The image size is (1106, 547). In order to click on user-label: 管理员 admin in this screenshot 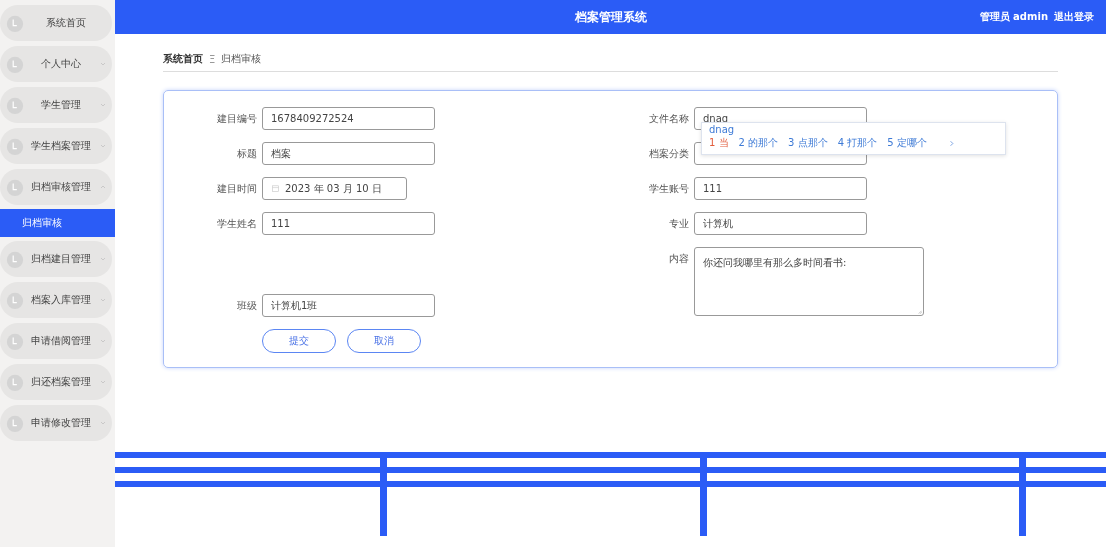, I will do `click(1013, 17)`.